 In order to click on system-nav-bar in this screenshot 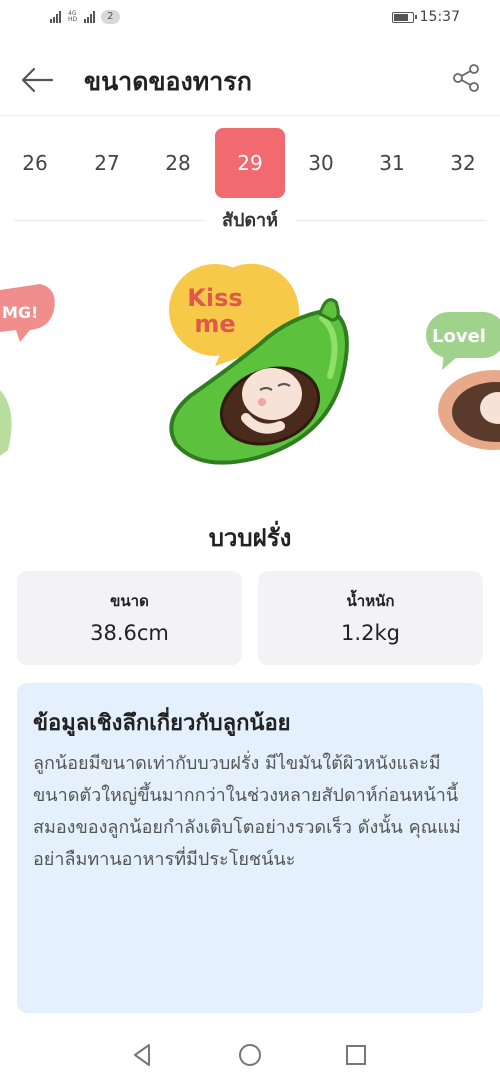, I will do `click(250, 1056)`.